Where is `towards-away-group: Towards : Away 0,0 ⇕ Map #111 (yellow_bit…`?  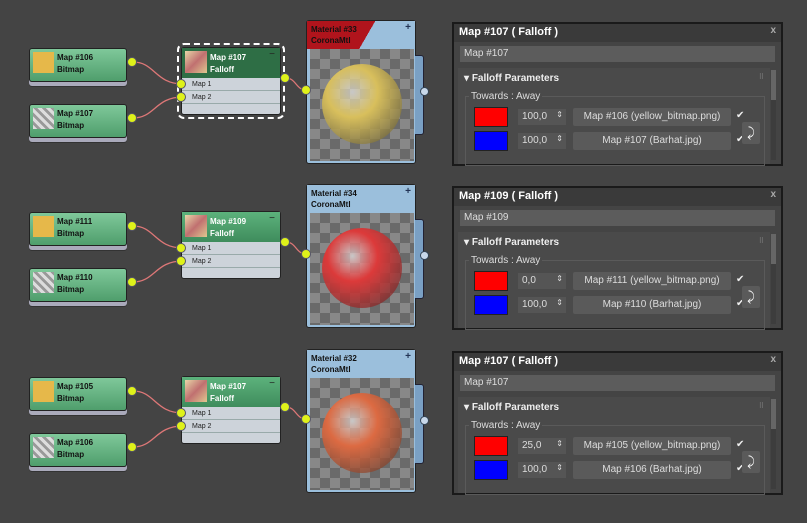
towards-away-group: Towards : Away 0,0 ⇕ Map #111 (yellow_bit… is located at coordinates (615, 292).